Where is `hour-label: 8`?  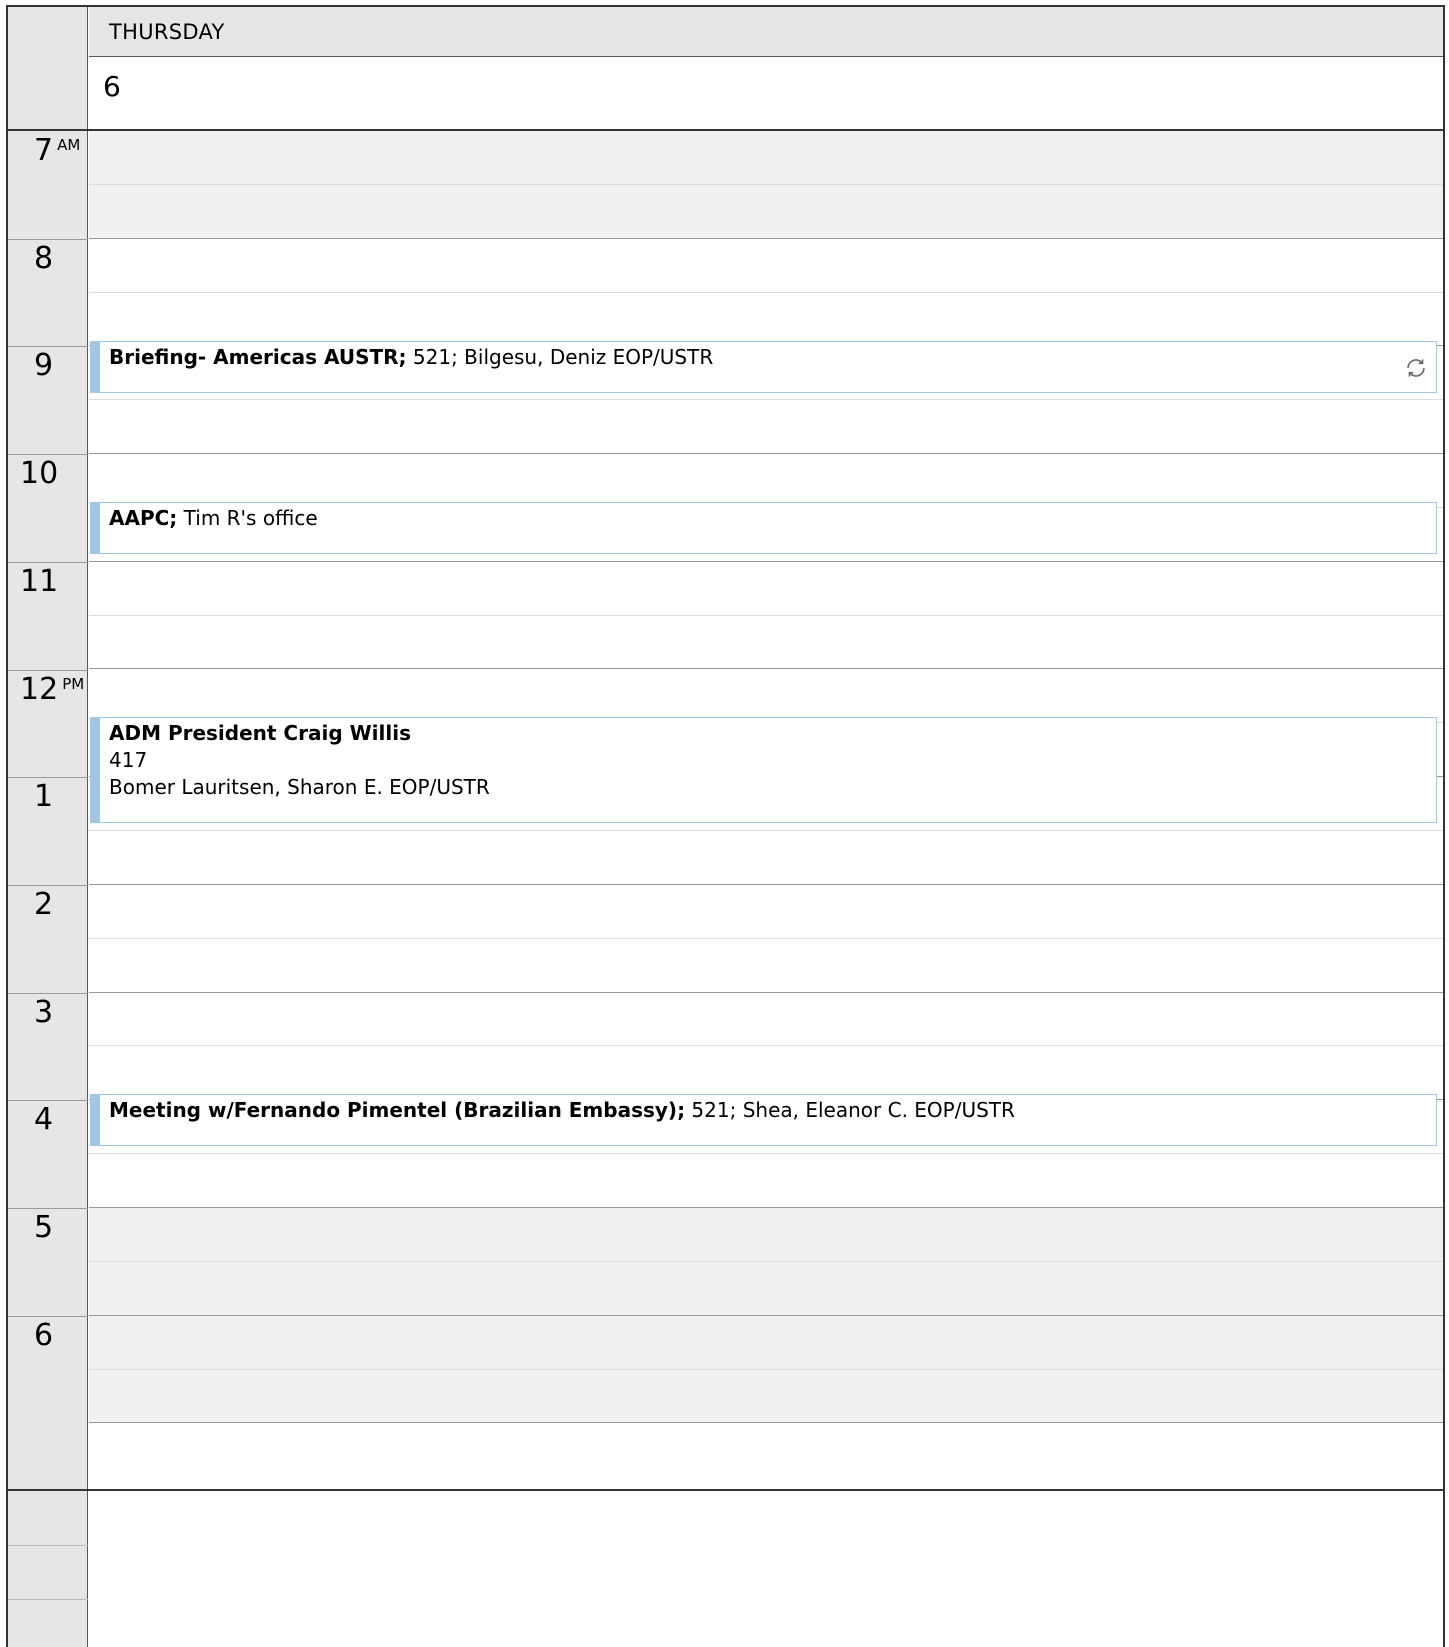 hour-label: 8 is located at coordinates (48, 259).